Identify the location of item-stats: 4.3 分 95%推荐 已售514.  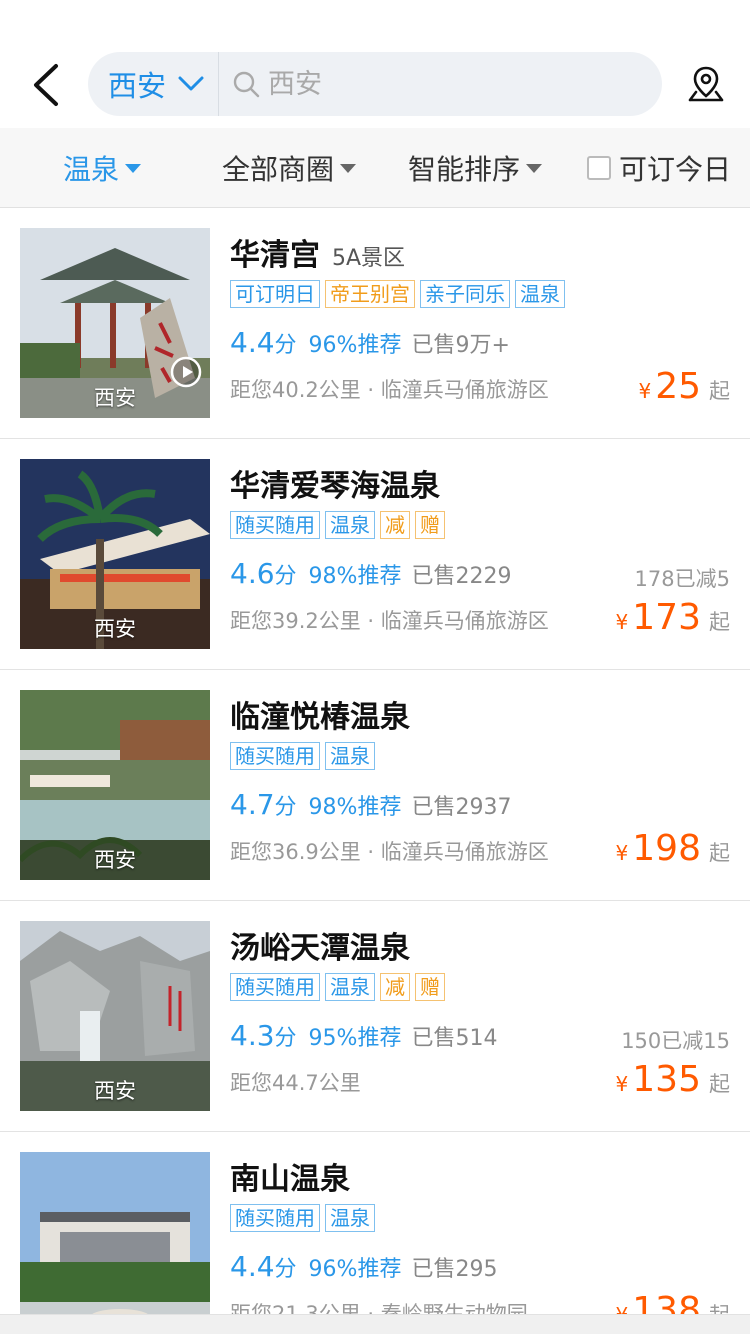
(363, 1035).